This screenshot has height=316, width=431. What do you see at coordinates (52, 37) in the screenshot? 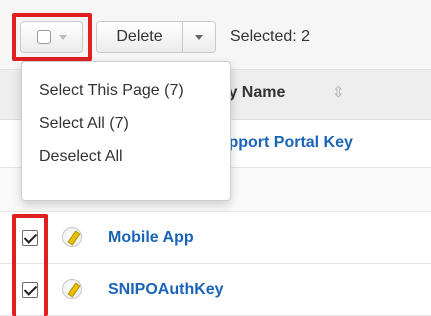
I see `highlight-box-mass-select` at bounding box center [52, 37].